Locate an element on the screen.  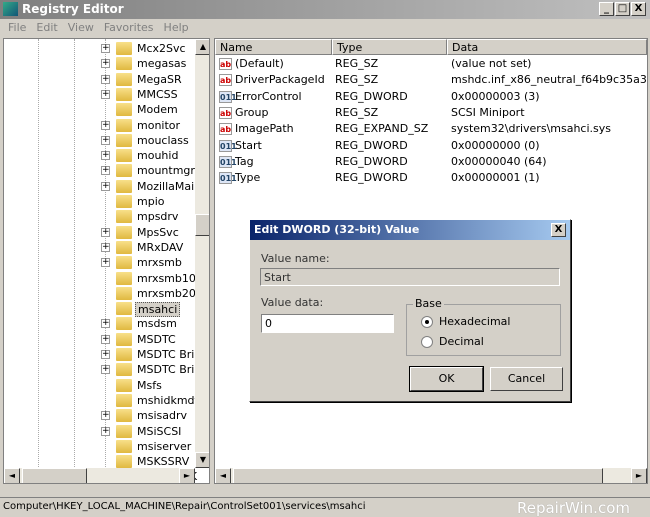
value-data-label: Value data: is located at coordinates (292, 302).